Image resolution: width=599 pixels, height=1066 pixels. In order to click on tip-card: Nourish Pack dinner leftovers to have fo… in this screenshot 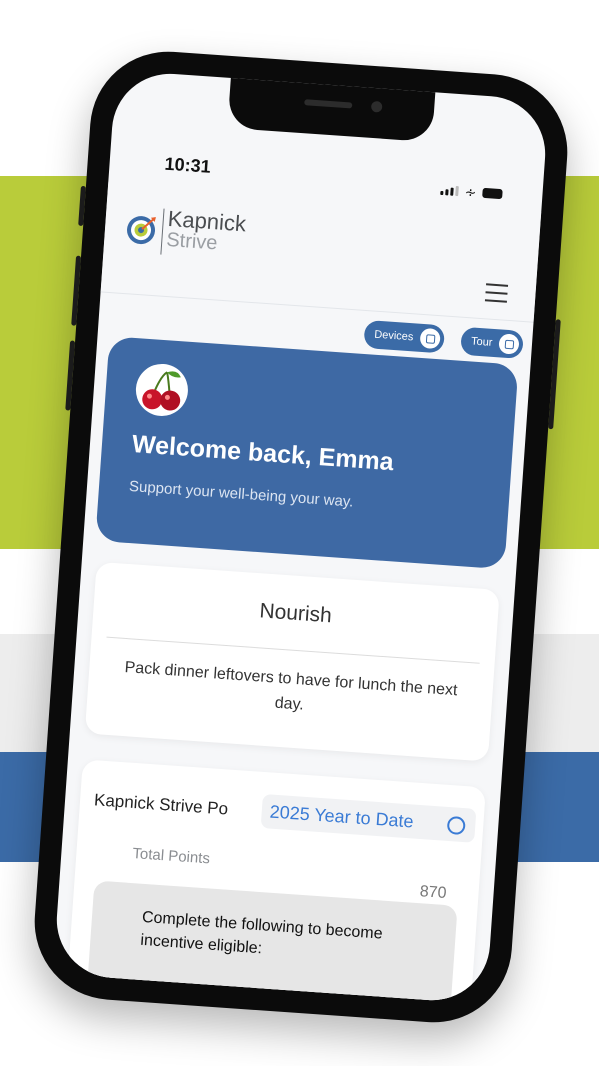, I will do `click(292, 661)`.